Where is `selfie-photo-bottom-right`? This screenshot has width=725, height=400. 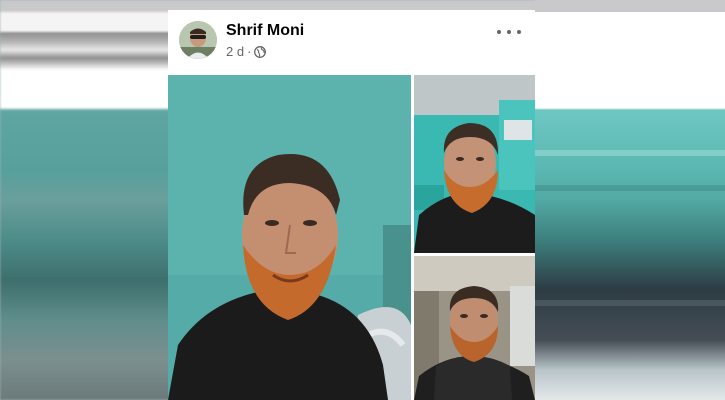 selfie-photo-bottom-right is located at coordinates (474, 328).